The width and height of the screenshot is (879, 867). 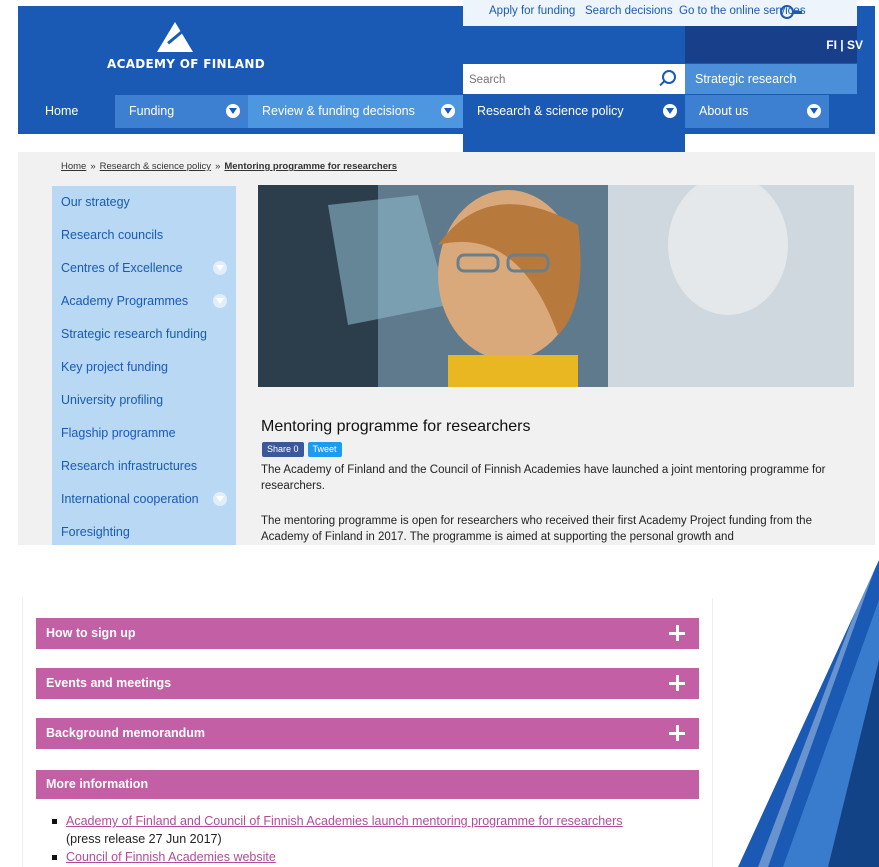 I want to click on nav-about-us: About us, so click(x=757, y=111).